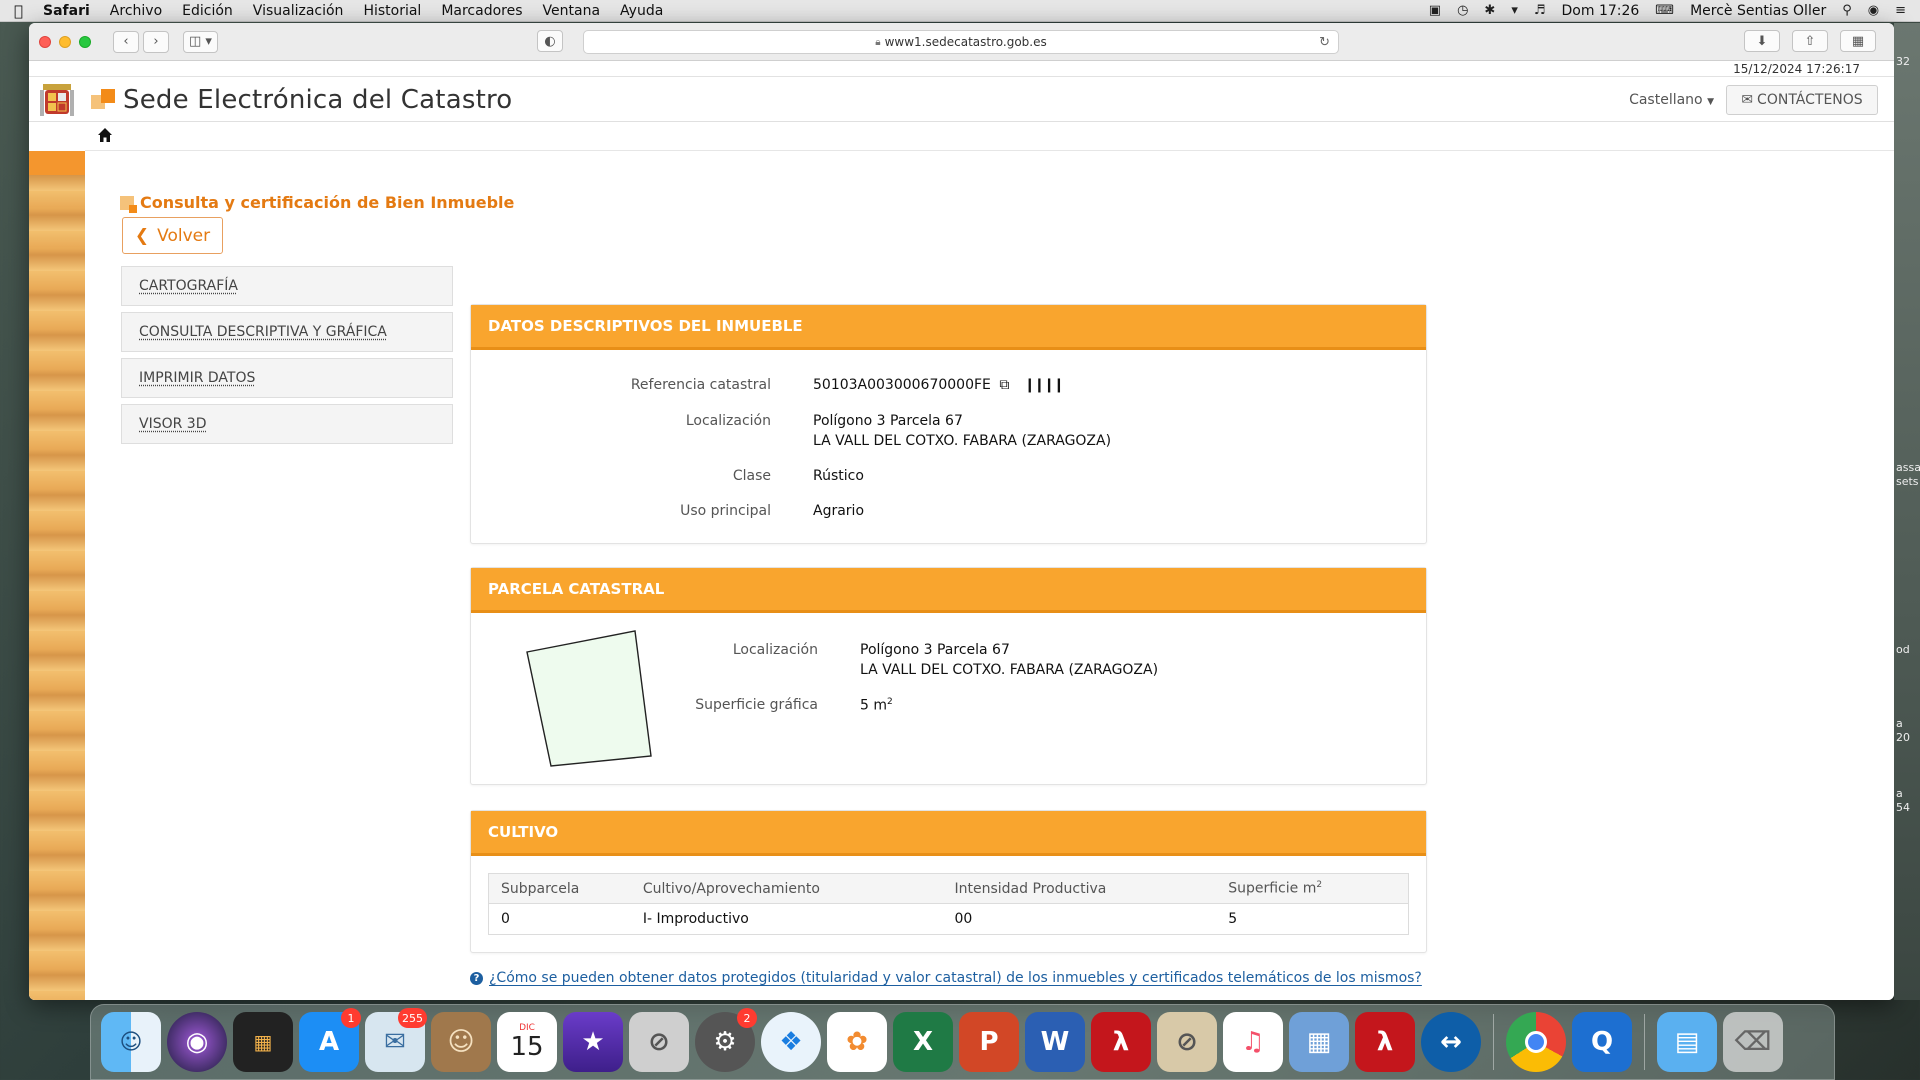 The image size is (1920, 1080). I want to click on menubar-user: Mercè Sentias Oller, so click(1758, 11).